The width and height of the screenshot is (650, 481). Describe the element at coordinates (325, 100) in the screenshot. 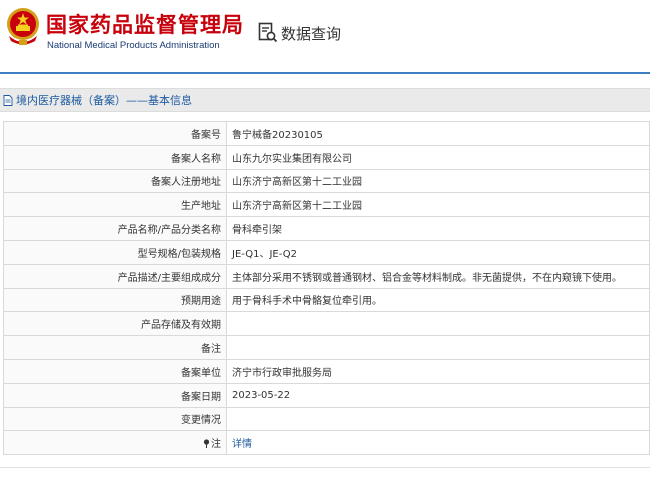

I see `section-header: 境内医疗器械（备案）——基本信息` at that location.